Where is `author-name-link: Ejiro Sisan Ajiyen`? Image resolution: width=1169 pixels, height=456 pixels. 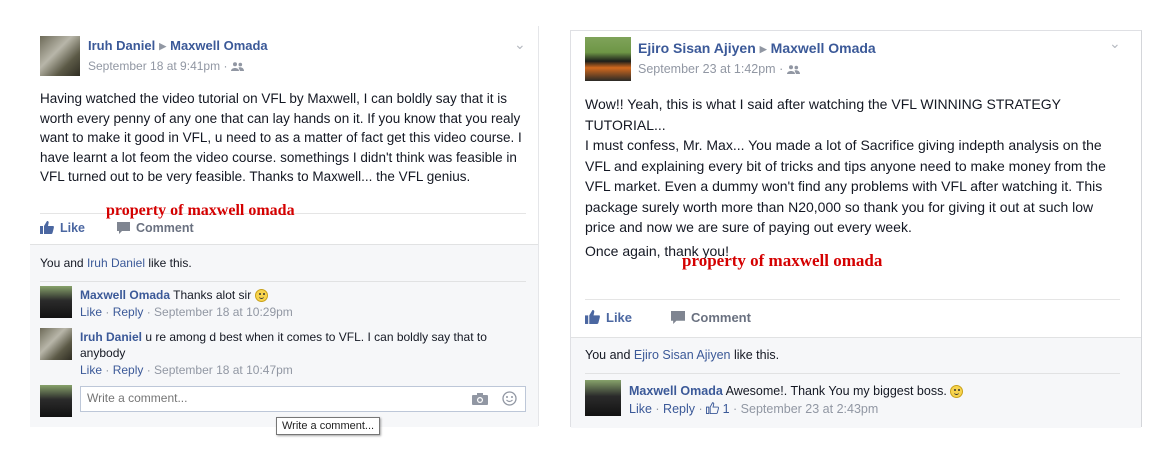
author-name-link: Ejiro Sisan Ajiyen is located at coordinates (697, 48).